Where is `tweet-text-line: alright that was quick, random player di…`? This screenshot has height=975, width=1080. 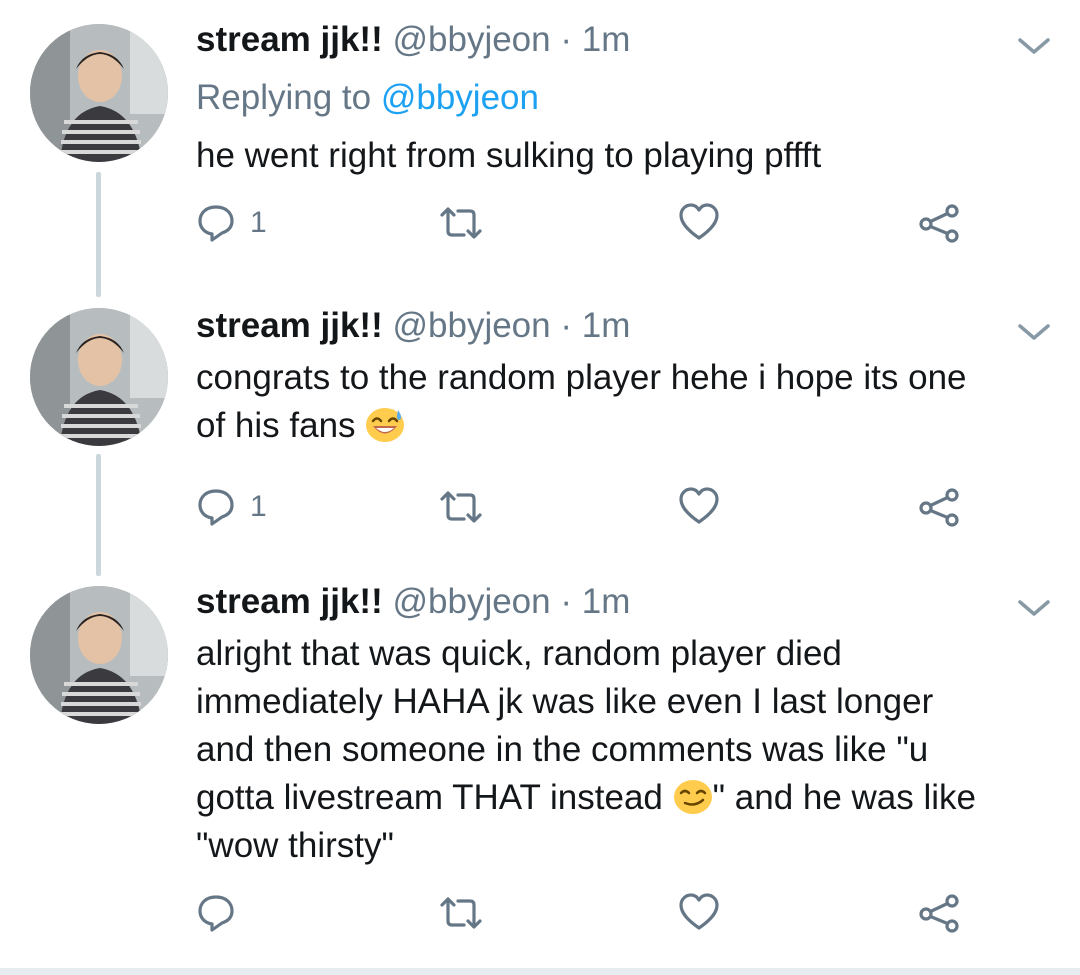 tweet-text-line: alright that was quick, random player di… is located at coordinates (519, 653).